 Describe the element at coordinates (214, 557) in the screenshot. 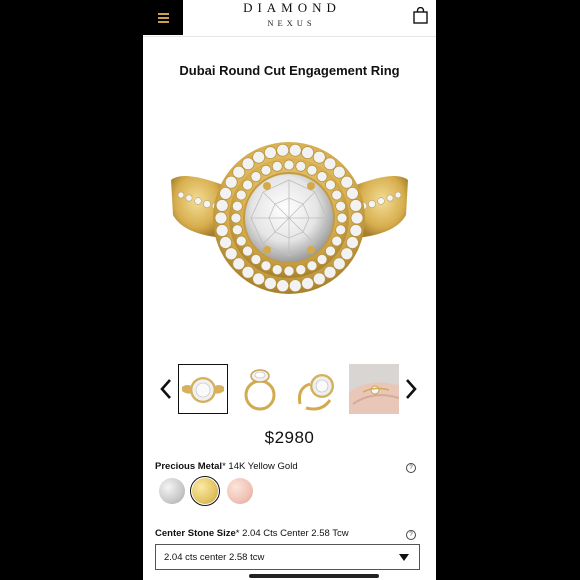

I see `center-stone-selected-value: 2.04 cts center 2.58 tcw` at that location.